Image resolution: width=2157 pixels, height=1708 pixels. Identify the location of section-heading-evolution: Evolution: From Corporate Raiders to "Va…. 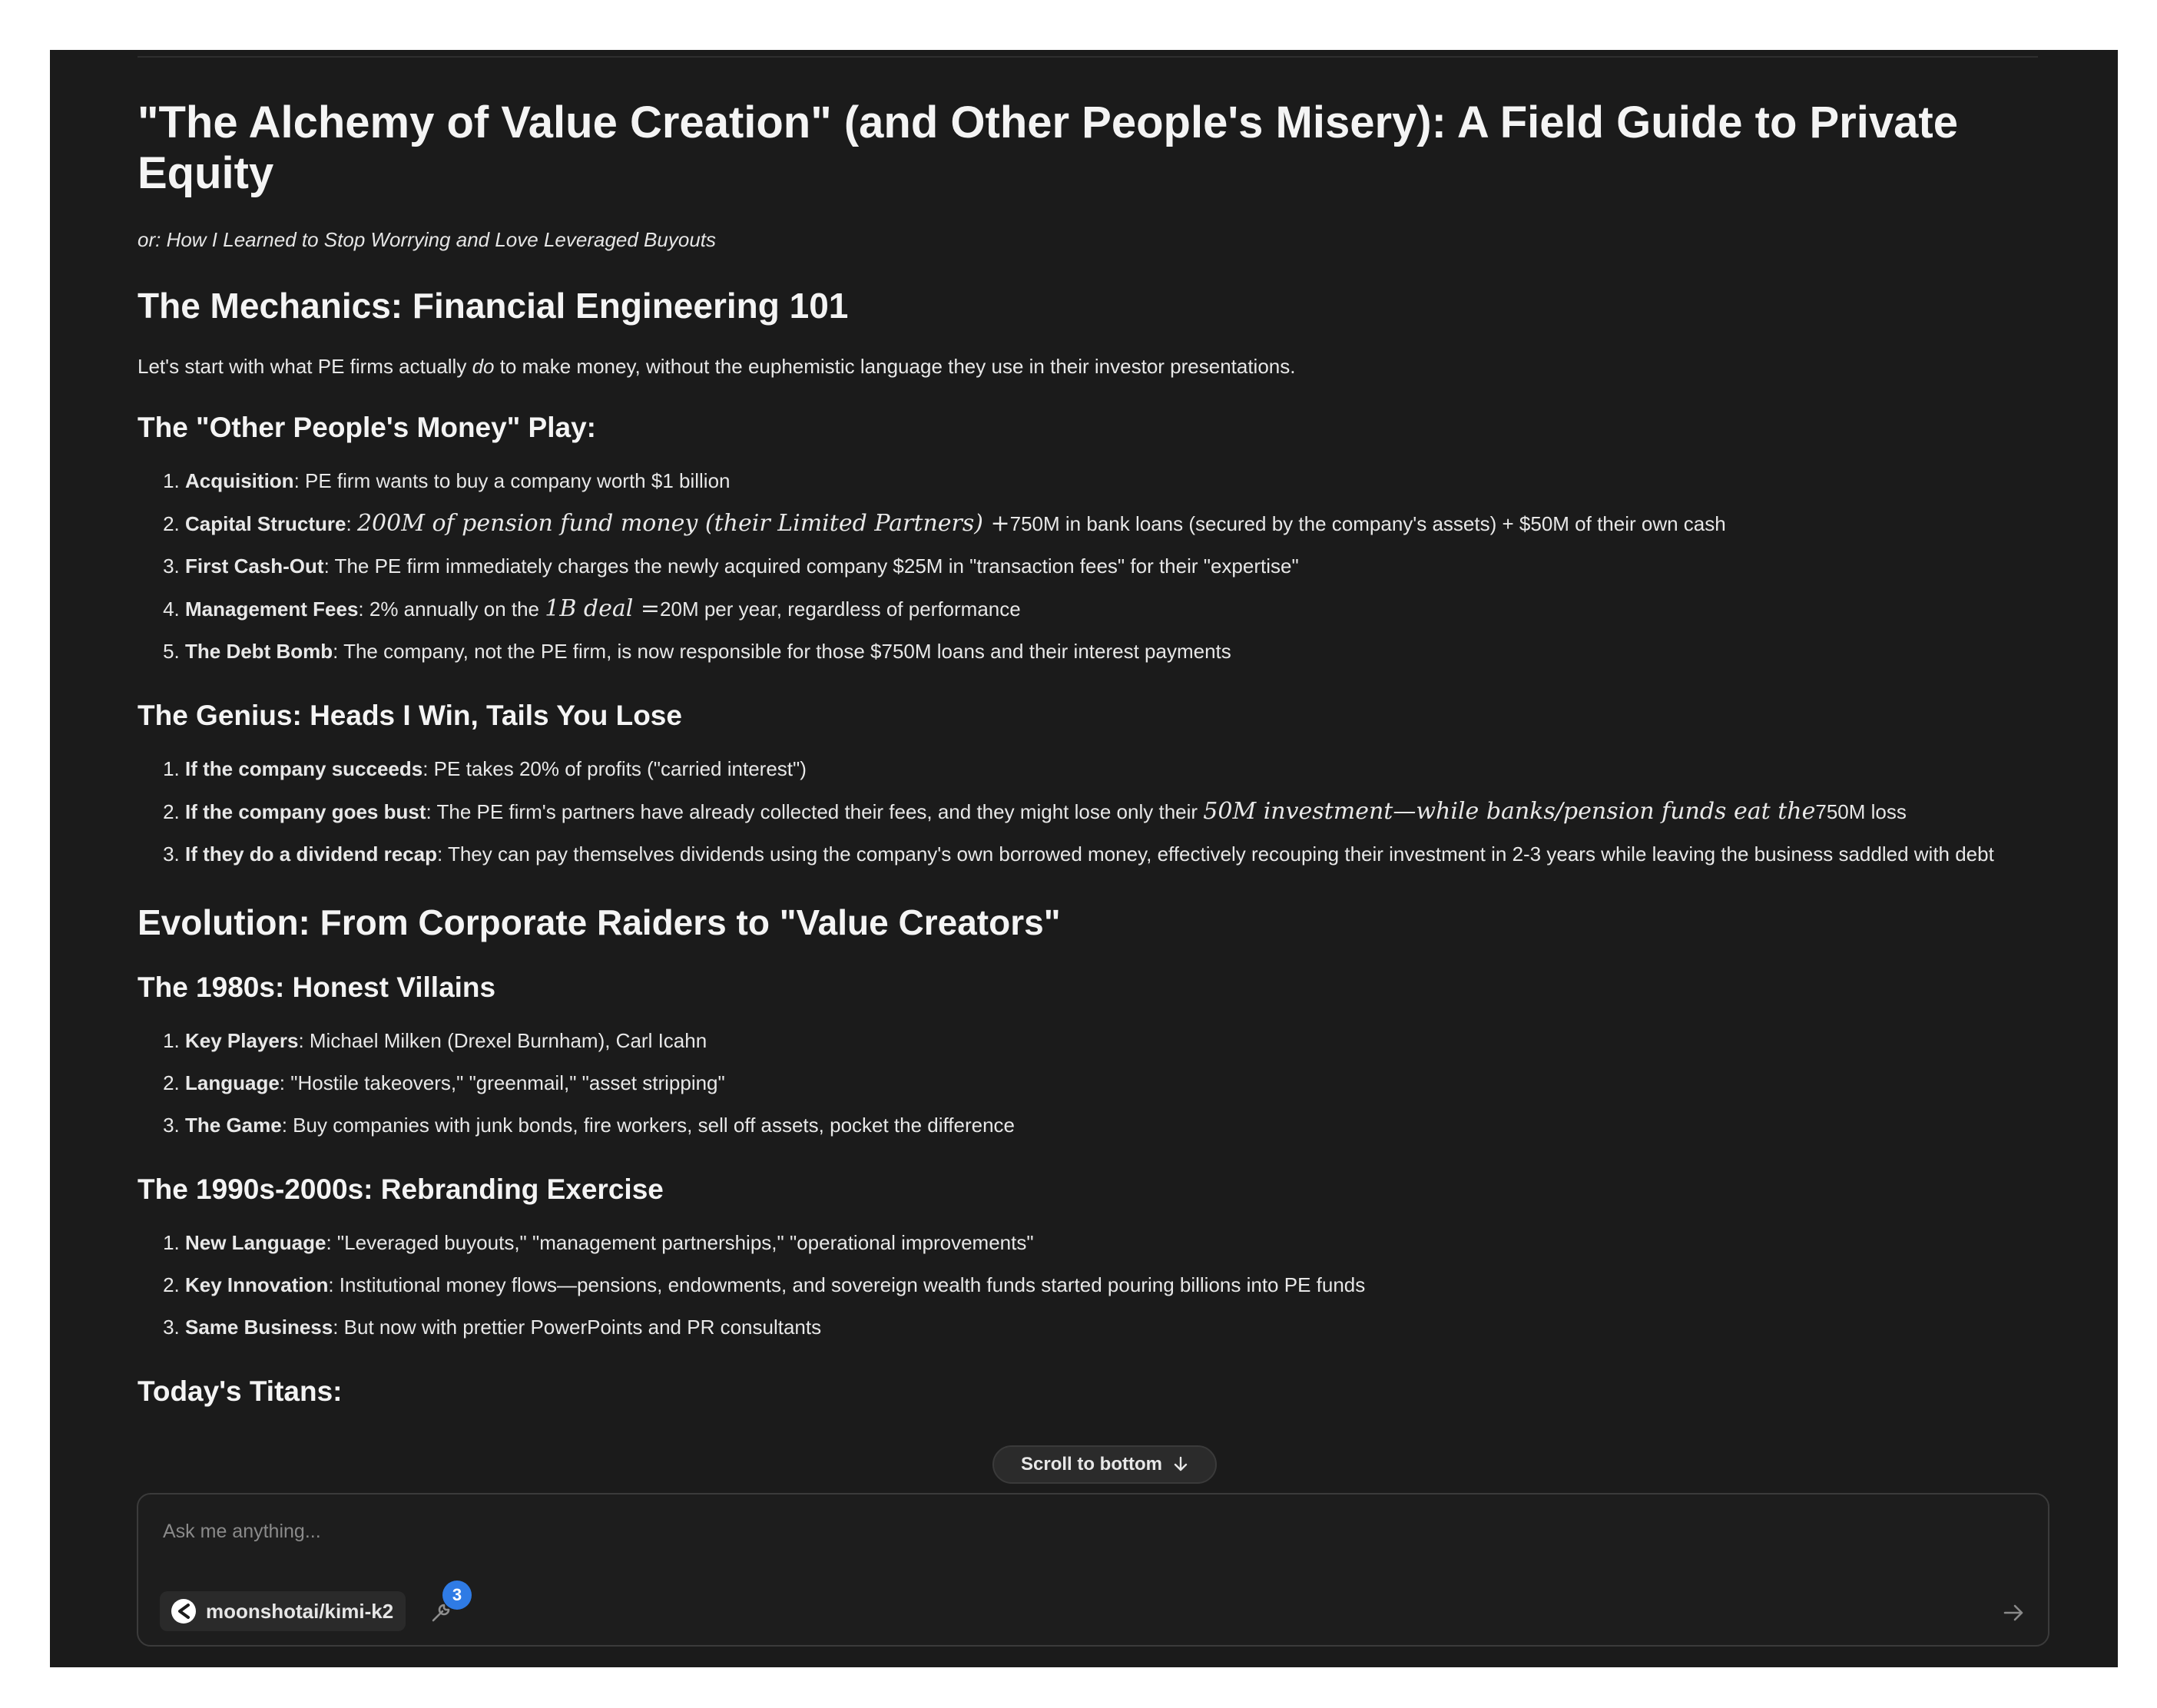
(600, 922).